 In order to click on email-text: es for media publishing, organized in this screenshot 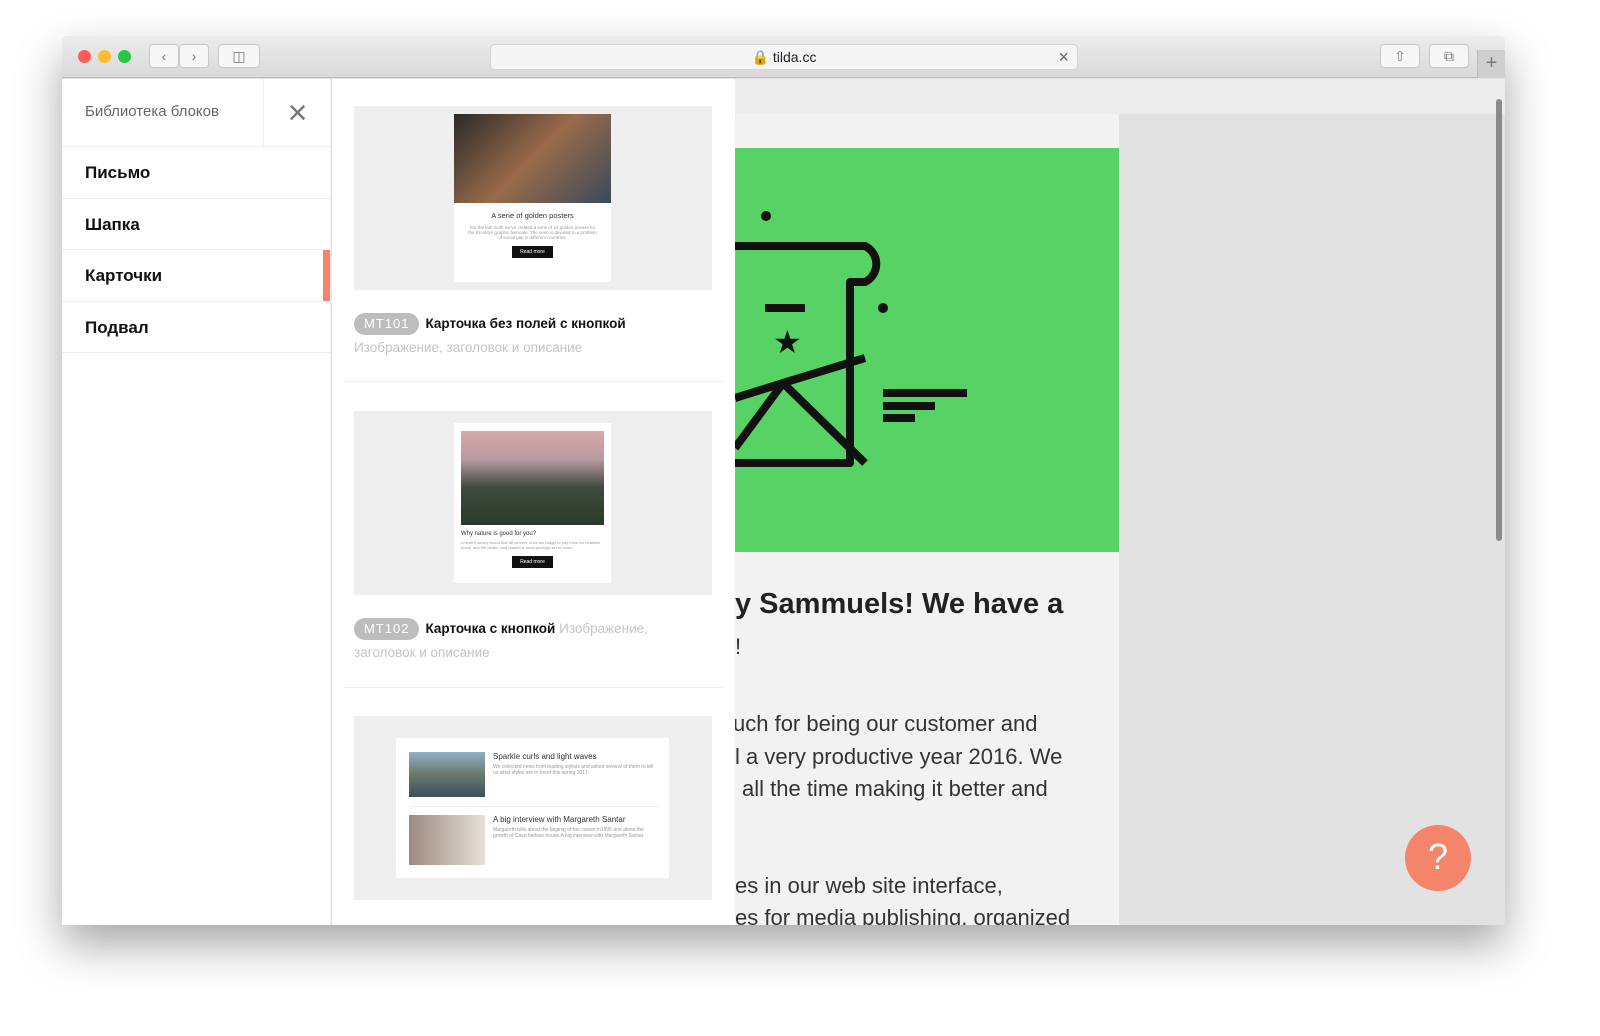, I will do `click(903, 915)`.